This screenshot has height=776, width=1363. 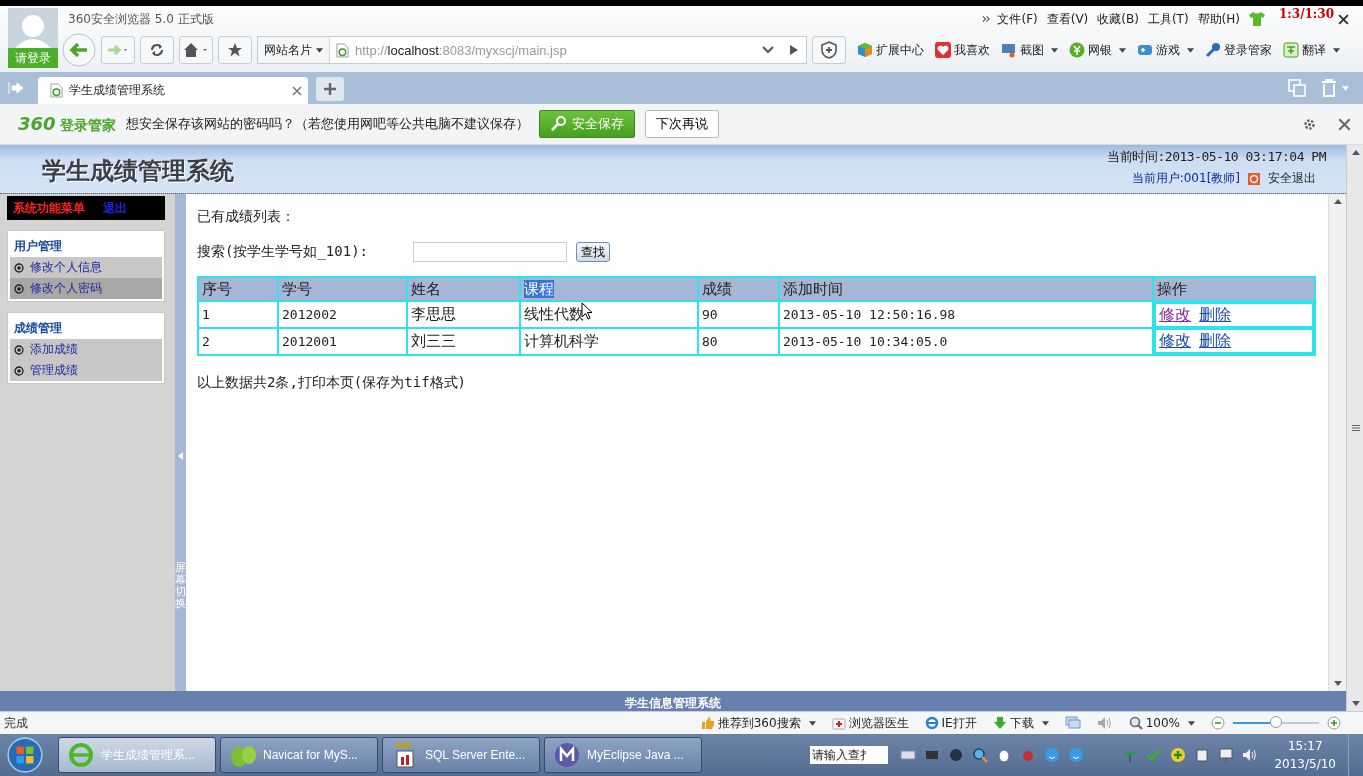 I want to click on sidebar-item: 修改个人密码, so click(x=86, y=288).